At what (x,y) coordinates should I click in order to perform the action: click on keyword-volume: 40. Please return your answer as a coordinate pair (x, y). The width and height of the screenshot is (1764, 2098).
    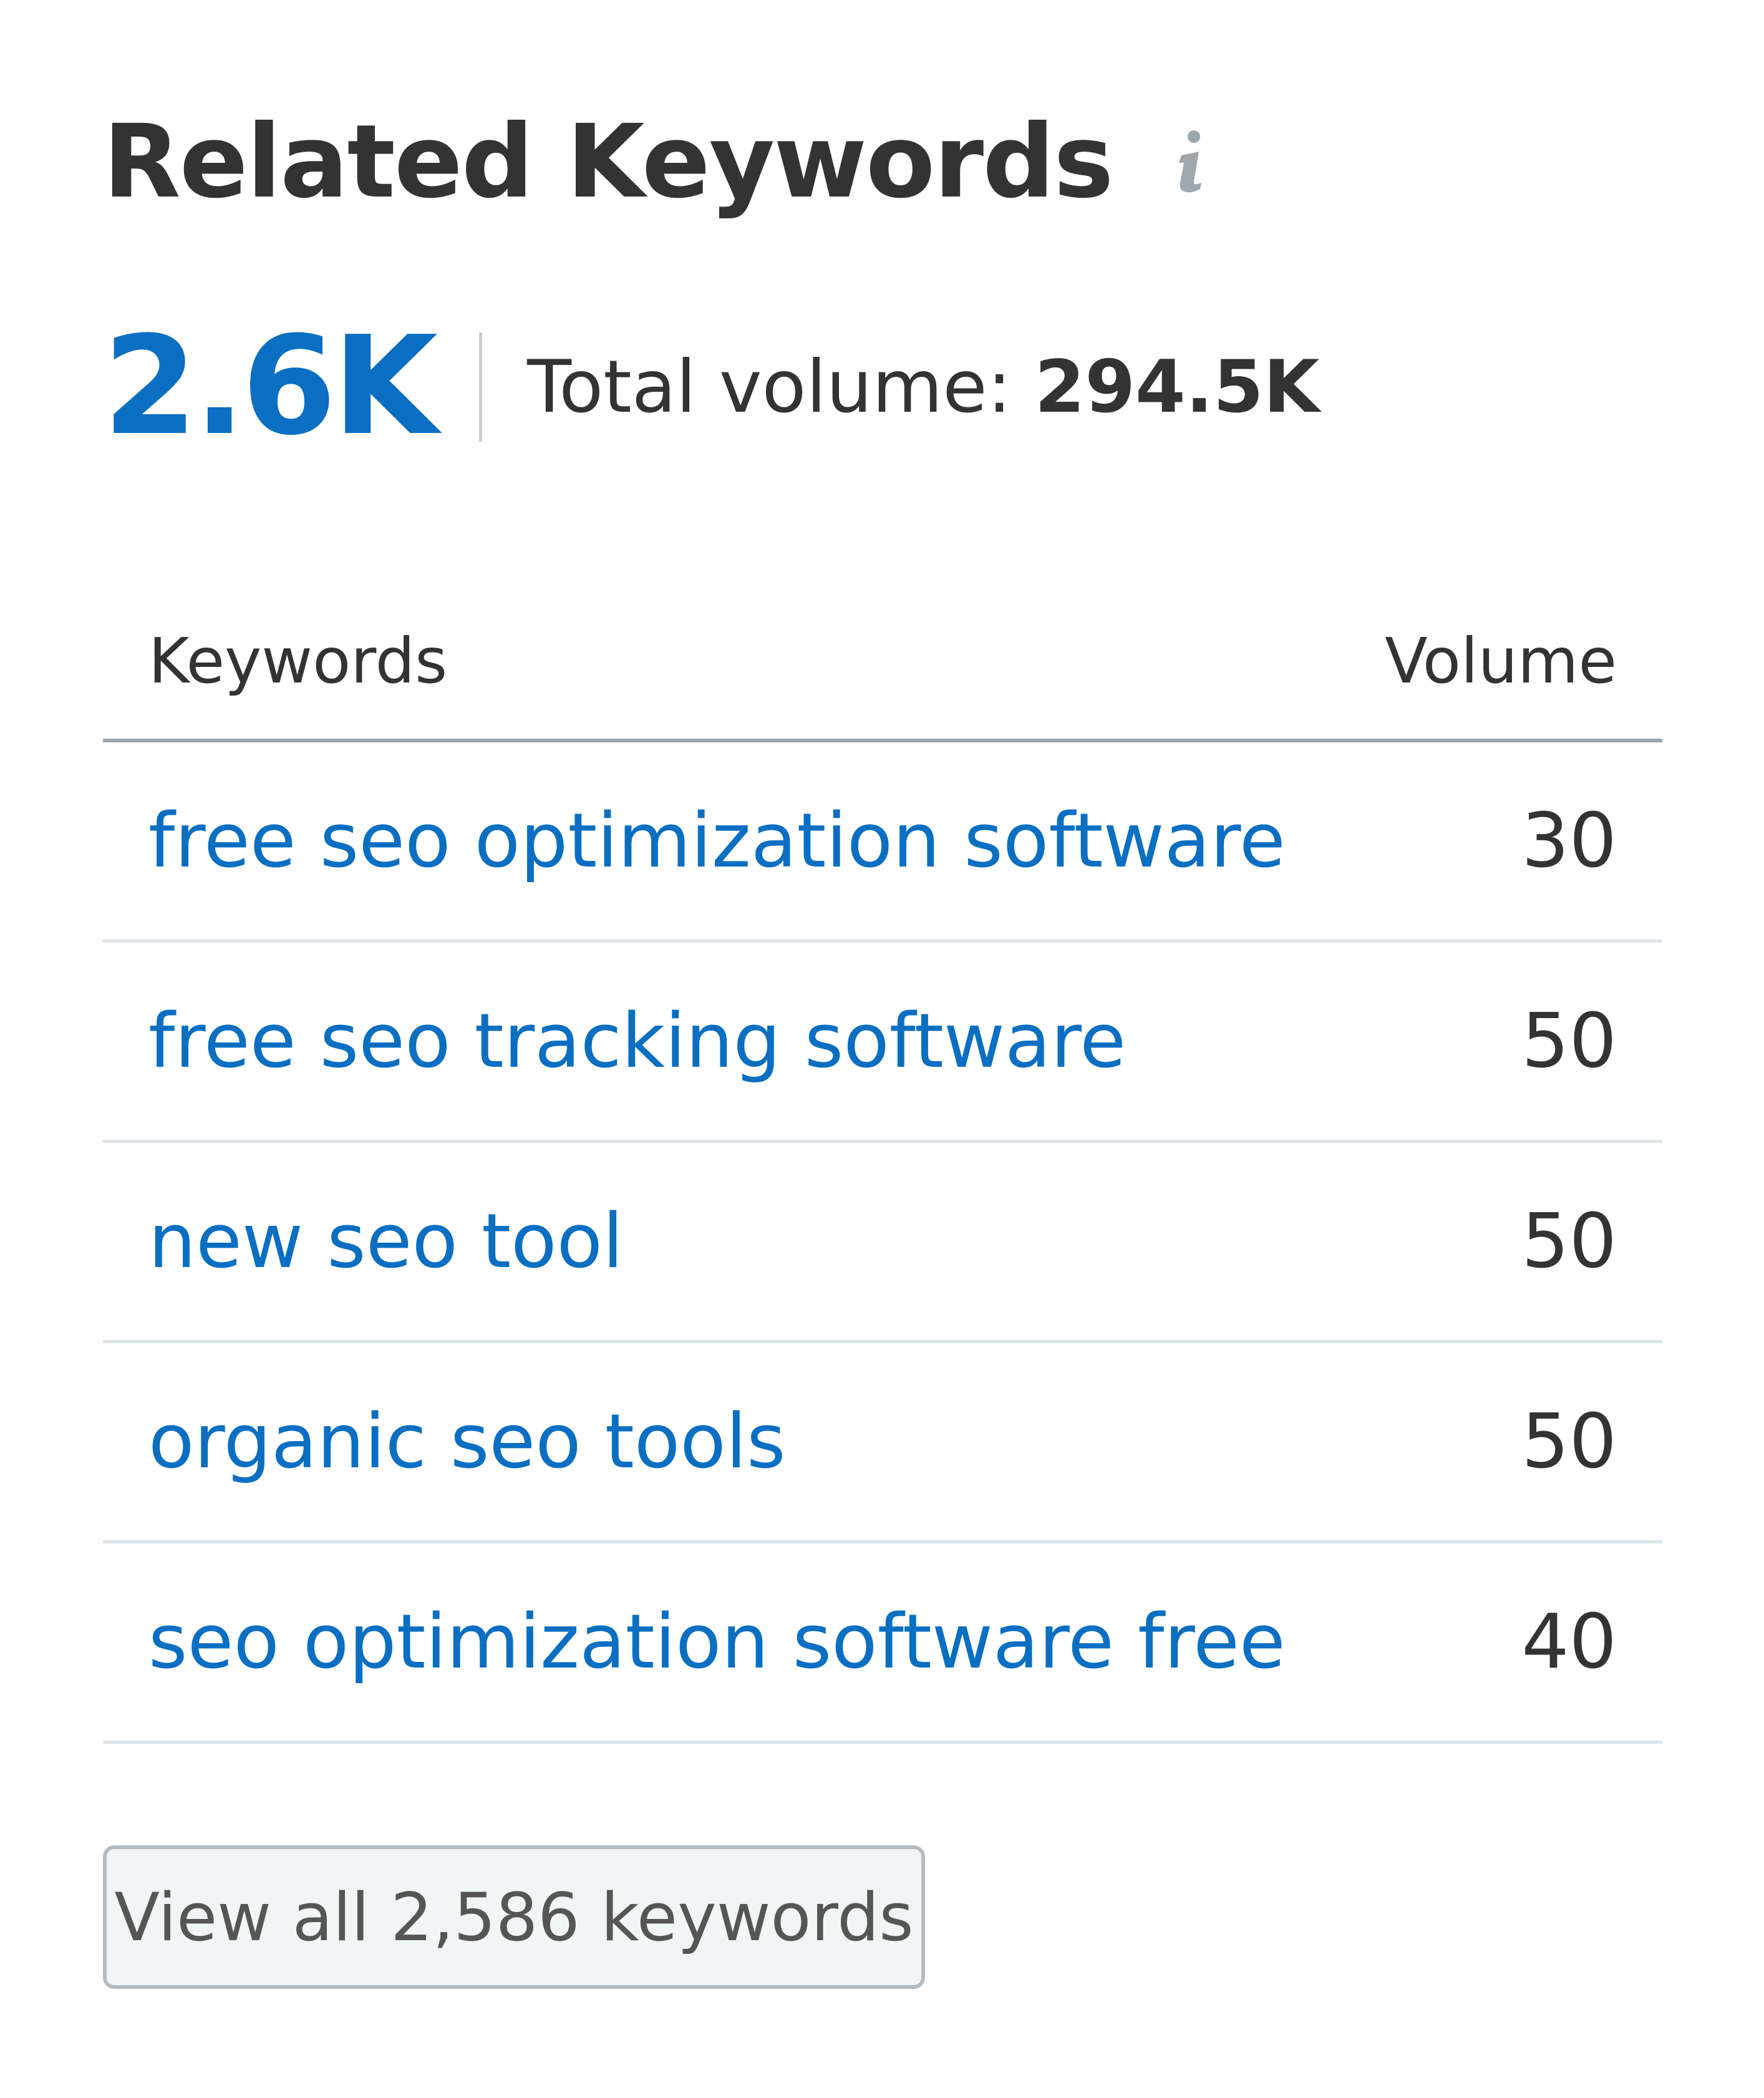
    Looking at the image, I should click on (1569, 1642).